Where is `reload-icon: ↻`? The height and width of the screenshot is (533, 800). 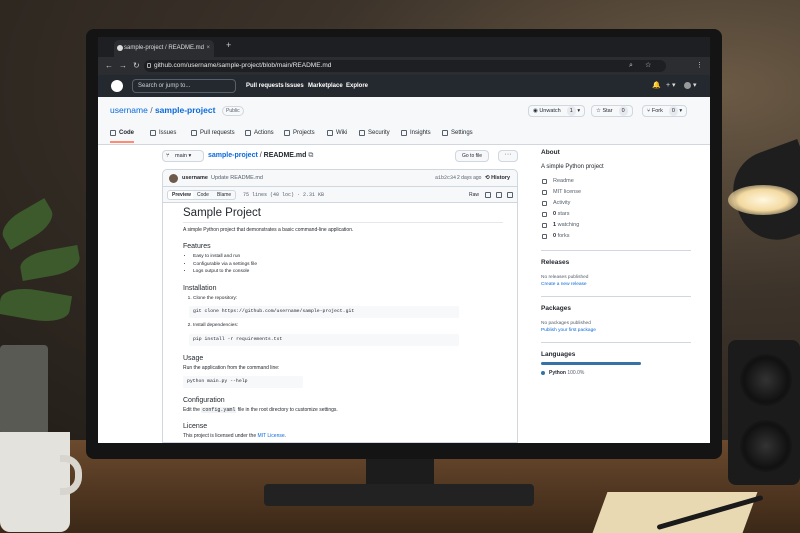 reload-icon: ↻ is located at coordinates (136, 66).